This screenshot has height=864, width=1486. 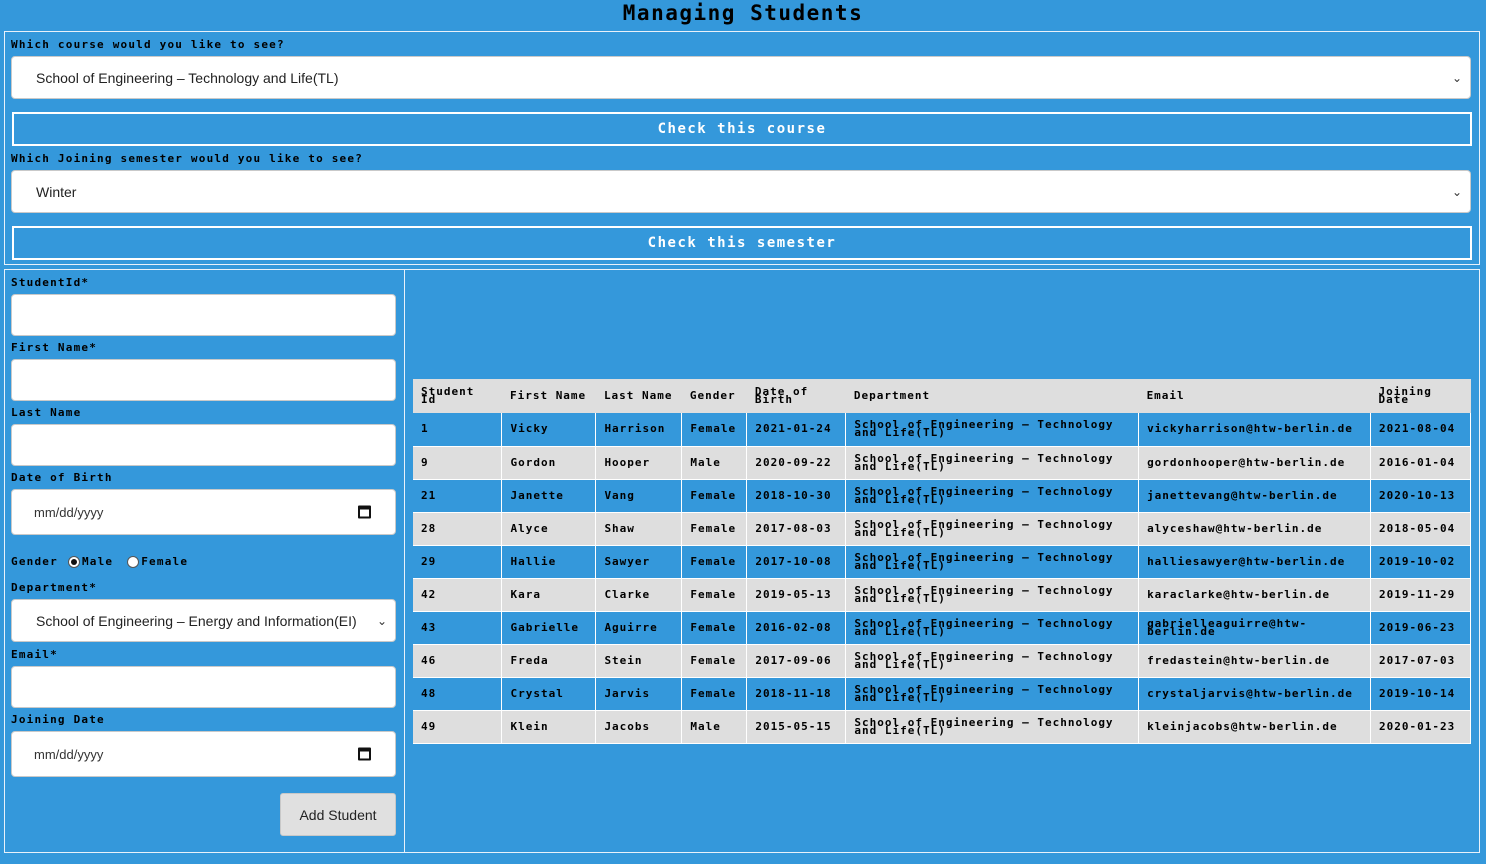 What do you see at coordinates (203, 754) in the screenshot?
I see `joining-date-field: mm/dd/yyyy` at bounding box center [203, 754].